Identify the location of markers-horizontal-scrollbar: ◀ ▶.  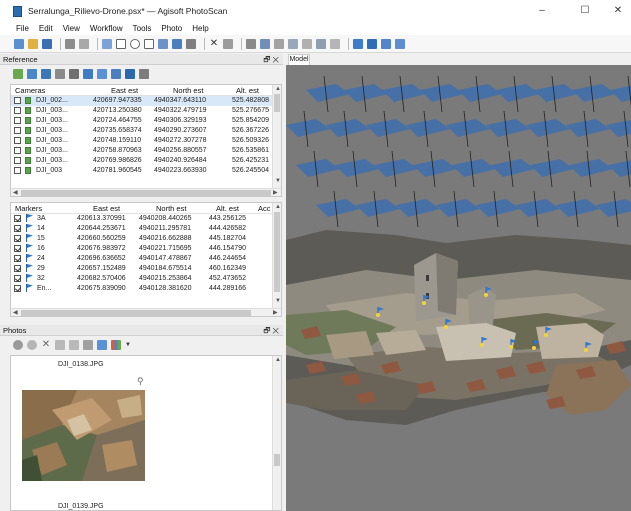
(146, 312).